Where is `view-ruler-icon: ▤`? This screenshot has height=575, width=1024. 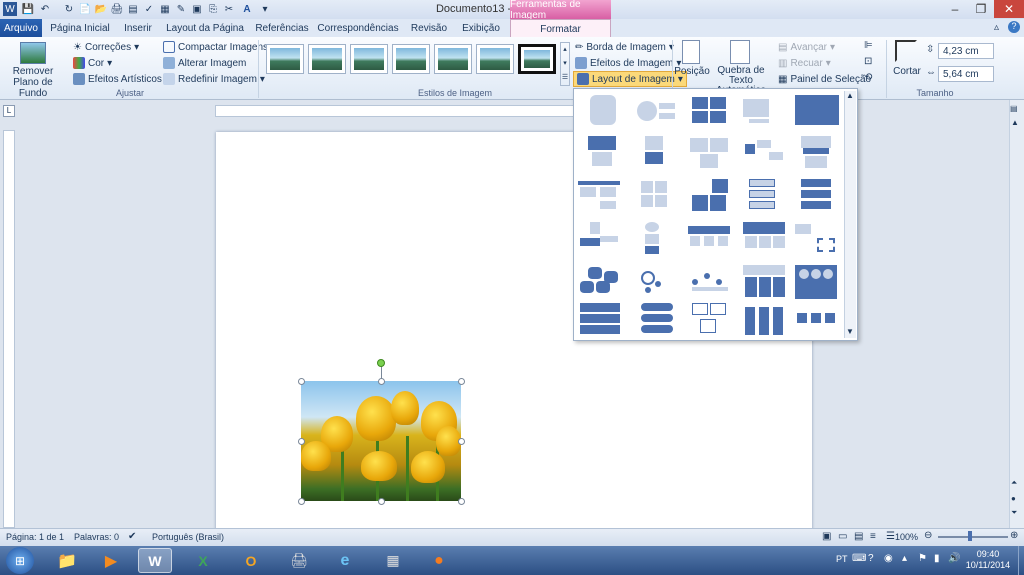 view-ruler-icon: ▤ is located at coordinates (1014, 108).